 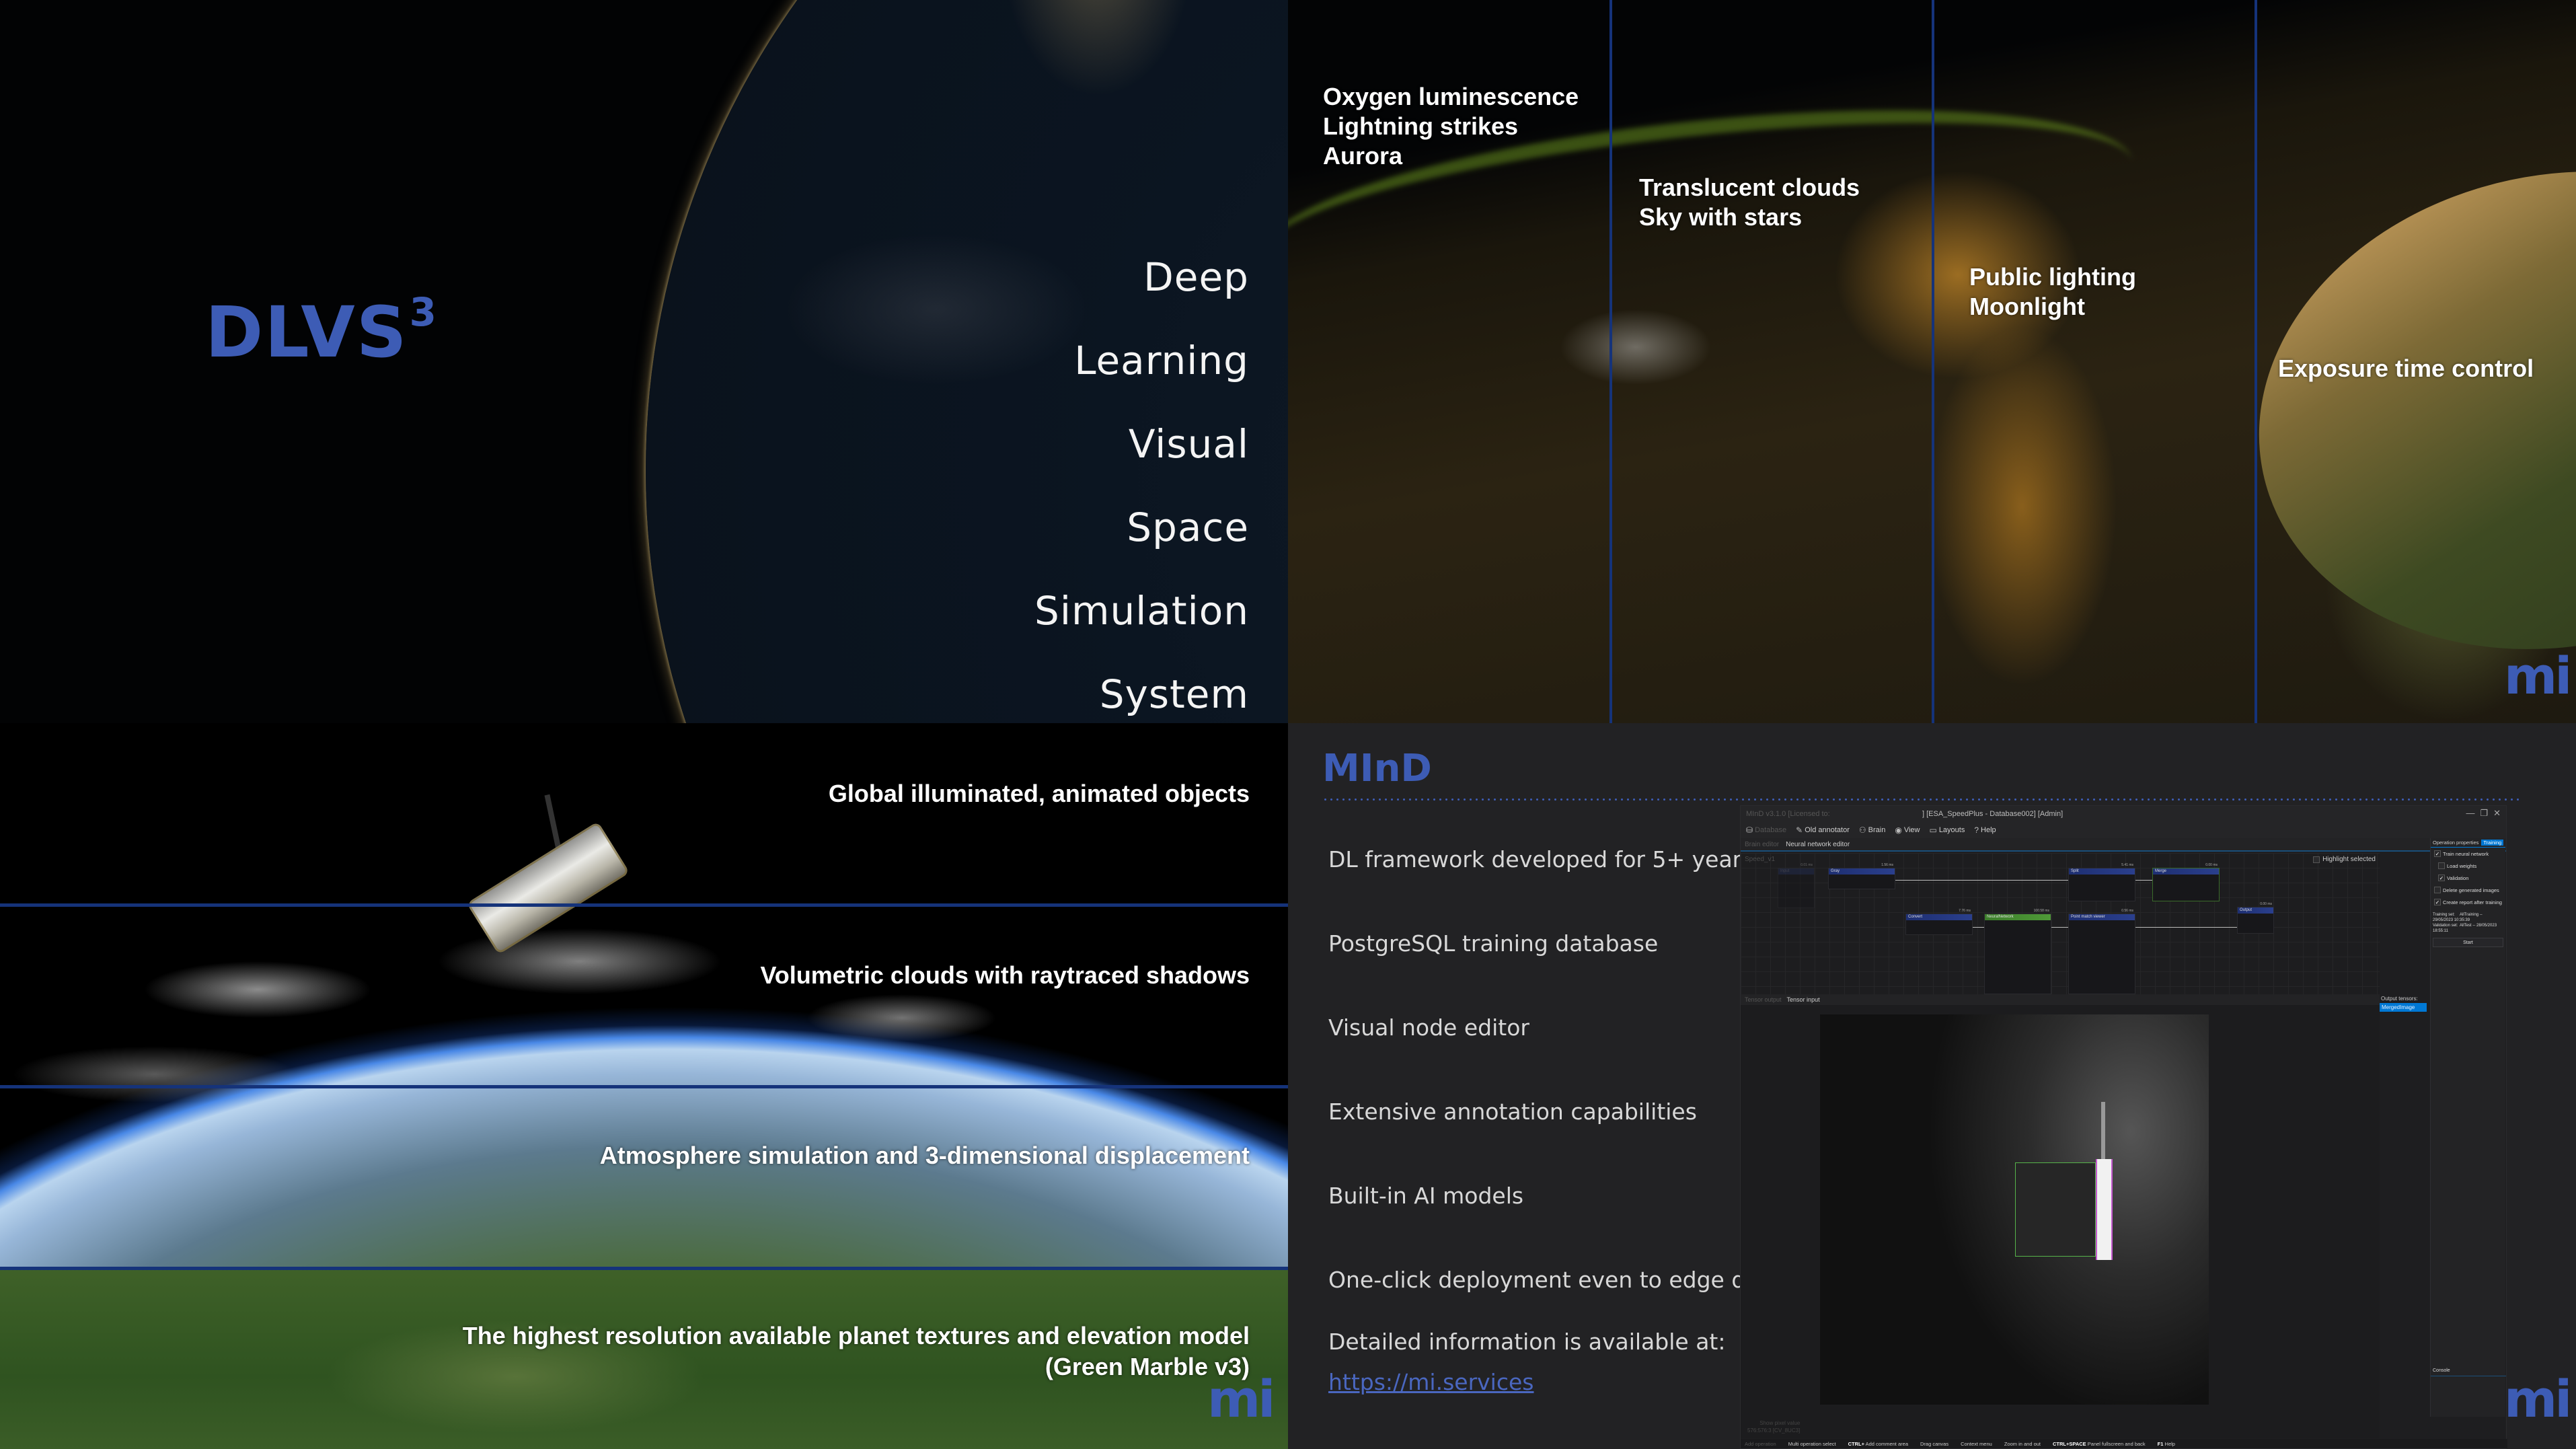 I want to click on node-input: Input 0.01 ms, so click(x=1796, y=885).